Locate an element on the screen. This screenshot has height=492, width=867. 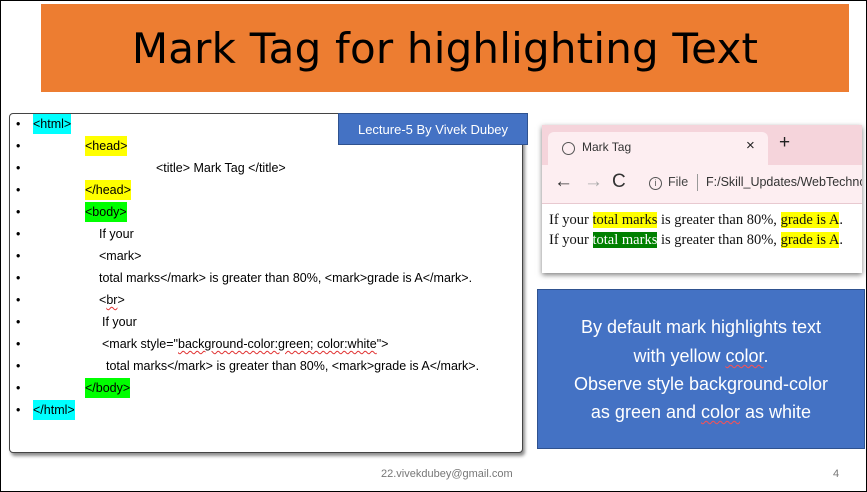
mark-style-value: background-color:green; color:white is located at coordinates (277, 344).